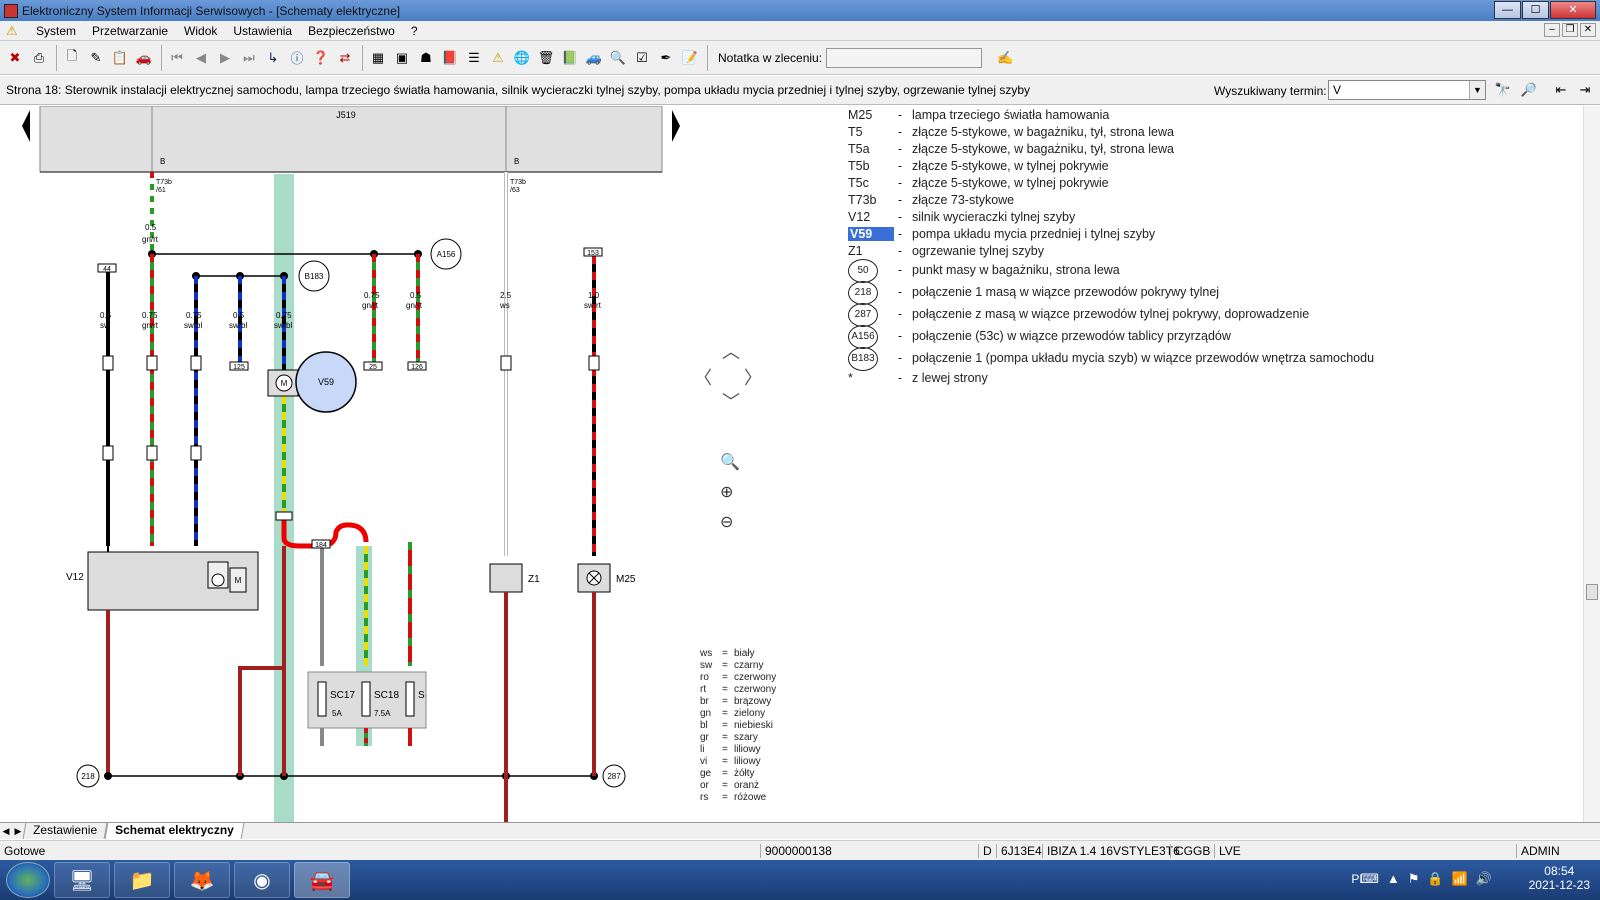 Image resolution: width=1600 pixels, height=900 pixels. What do you see at coordinates (594, 58) in the screenshot?
I see `vehicle-icon: 🚙` at bounding box center [594, 58].